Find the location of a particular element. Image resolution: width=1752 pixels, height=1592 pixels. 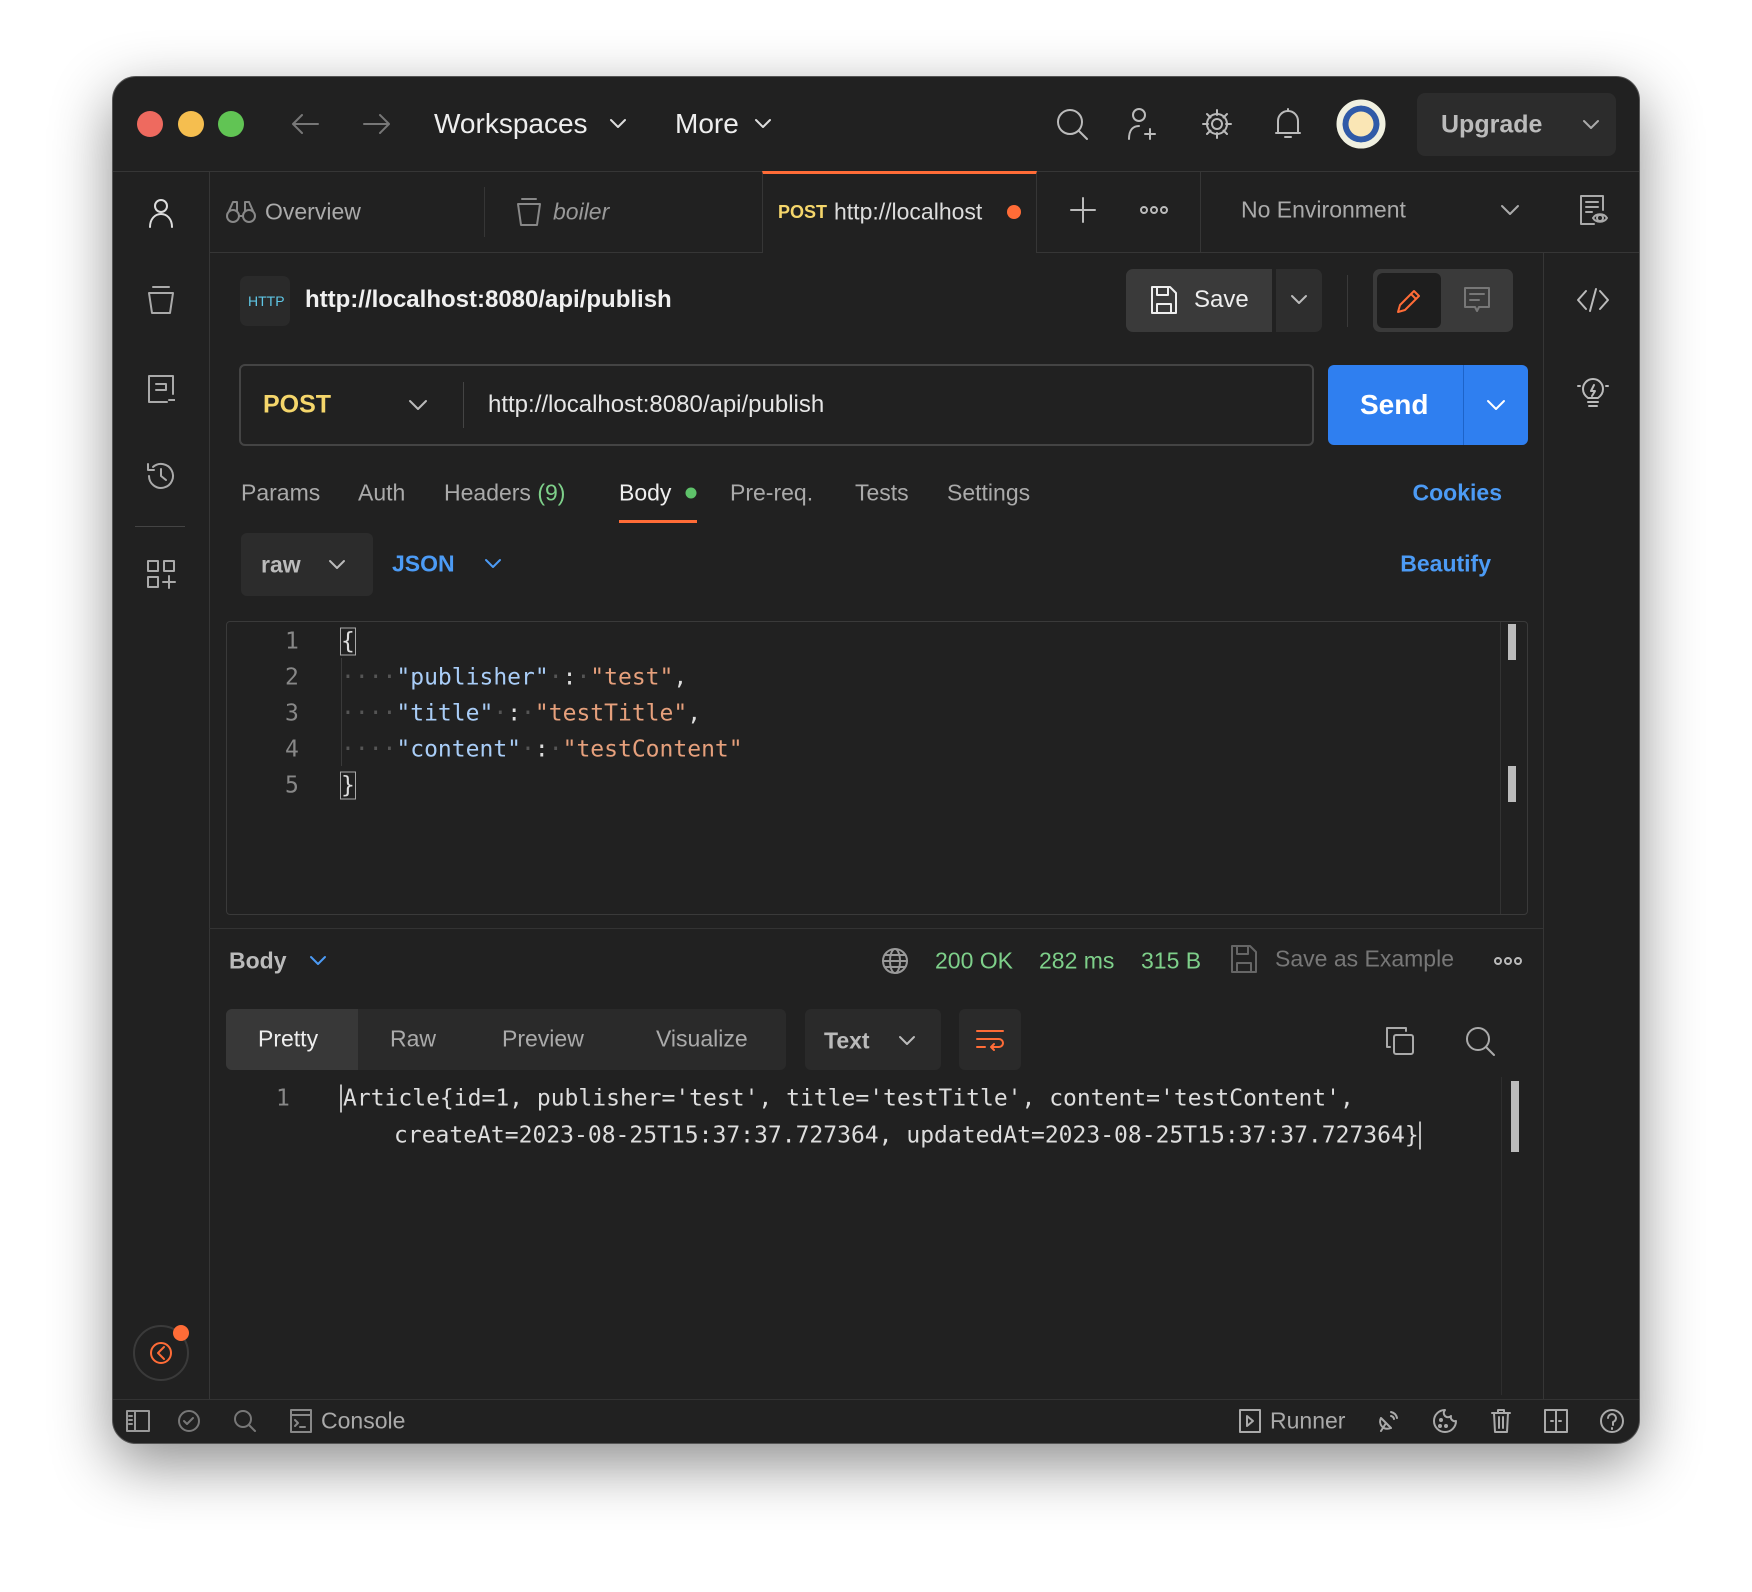

http-badge-text: HTTP is located at coordinates (266, 301).